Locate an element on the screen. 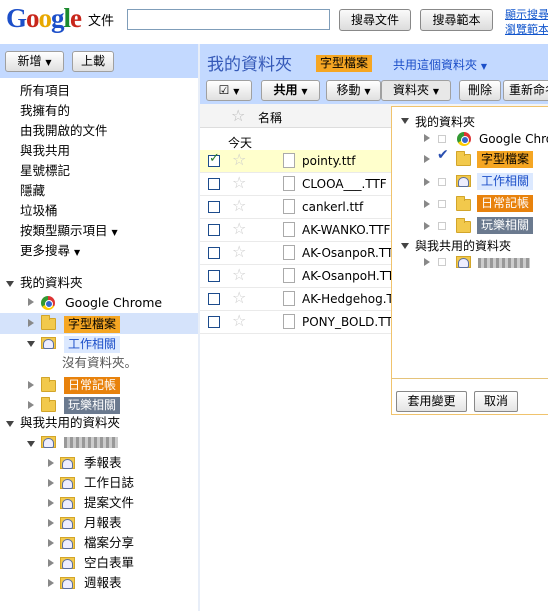 This screenshot has height=611, width=548. my-folders-heading: 我的資料夾 is located at coordinates (51, 283).